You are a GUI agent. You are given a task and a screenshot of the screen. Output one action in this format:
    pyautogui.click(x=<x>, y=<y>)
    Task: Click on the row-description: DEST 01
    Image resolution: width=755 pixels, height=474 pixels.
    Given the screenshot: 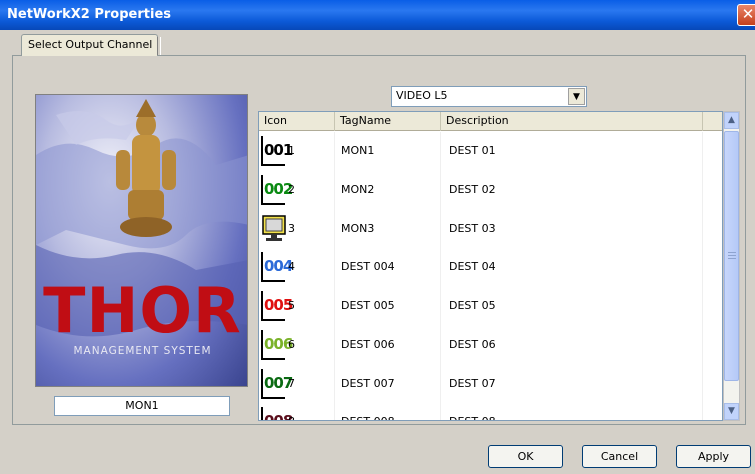 What is the action you would take?
    pyautogui.click(x=472, y=150)
    